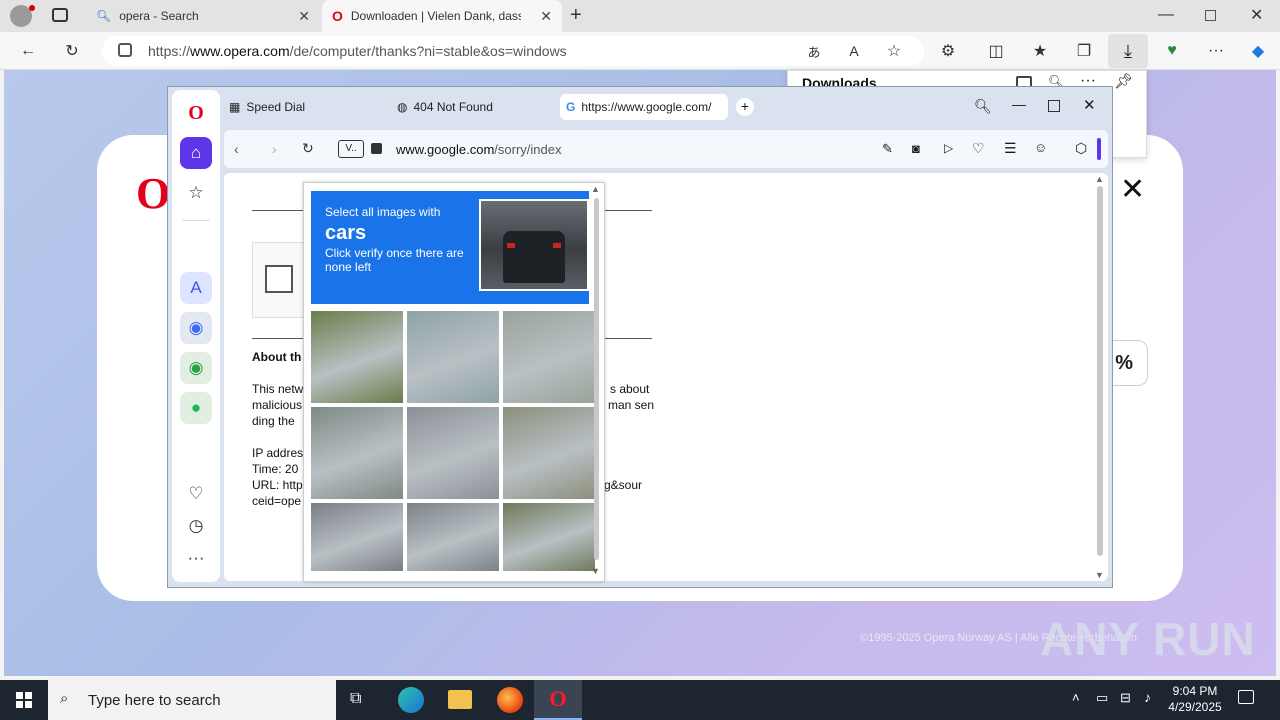  I want to click on search-tabs-icon: 🔍︎, so click(983, 106).